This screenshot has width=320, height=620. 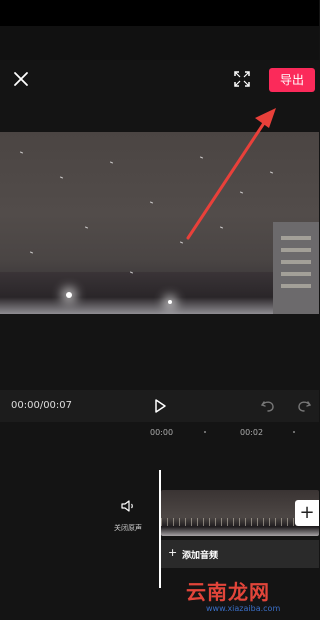 What do you see at coordinates (296, 268) in the screenshot?
I see `preview-building` at bounding box center [296, 268].